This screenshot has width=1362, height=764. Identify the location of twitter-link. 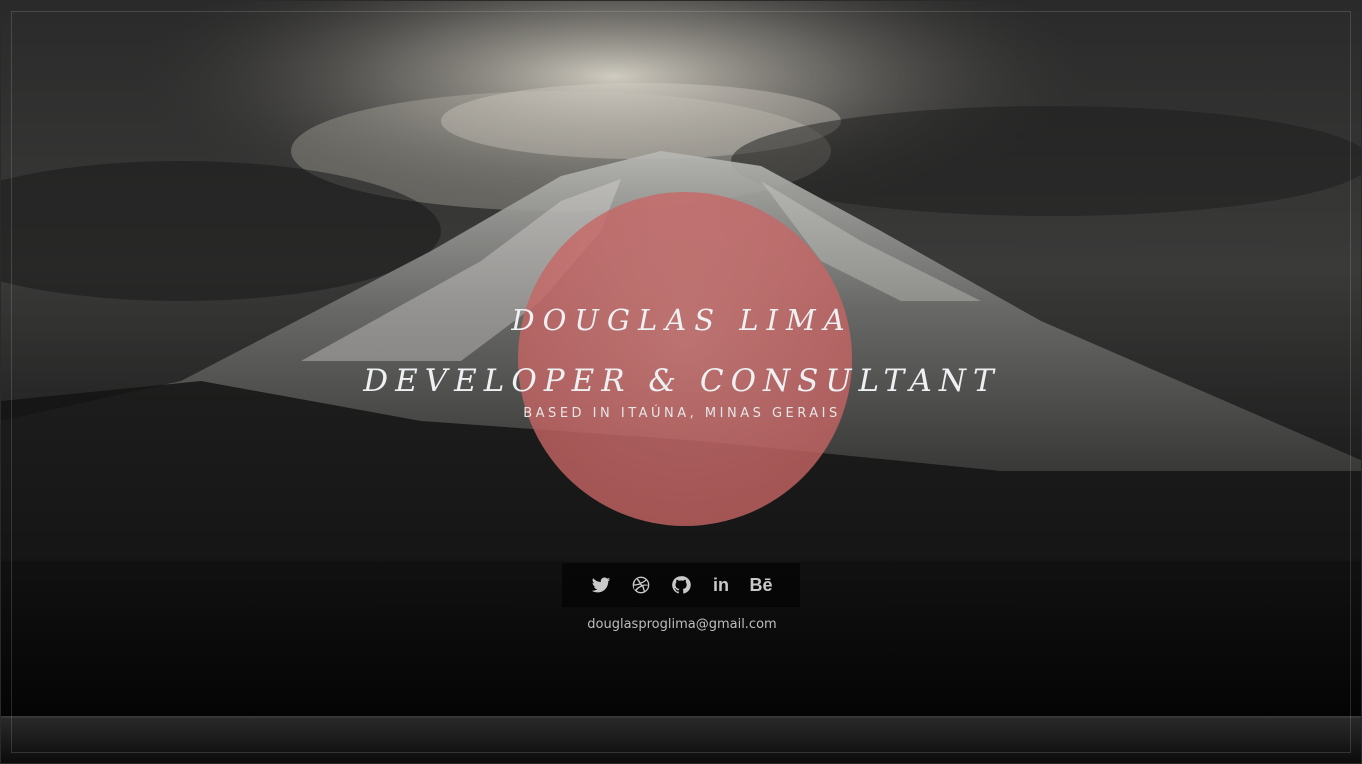
(601, 585).